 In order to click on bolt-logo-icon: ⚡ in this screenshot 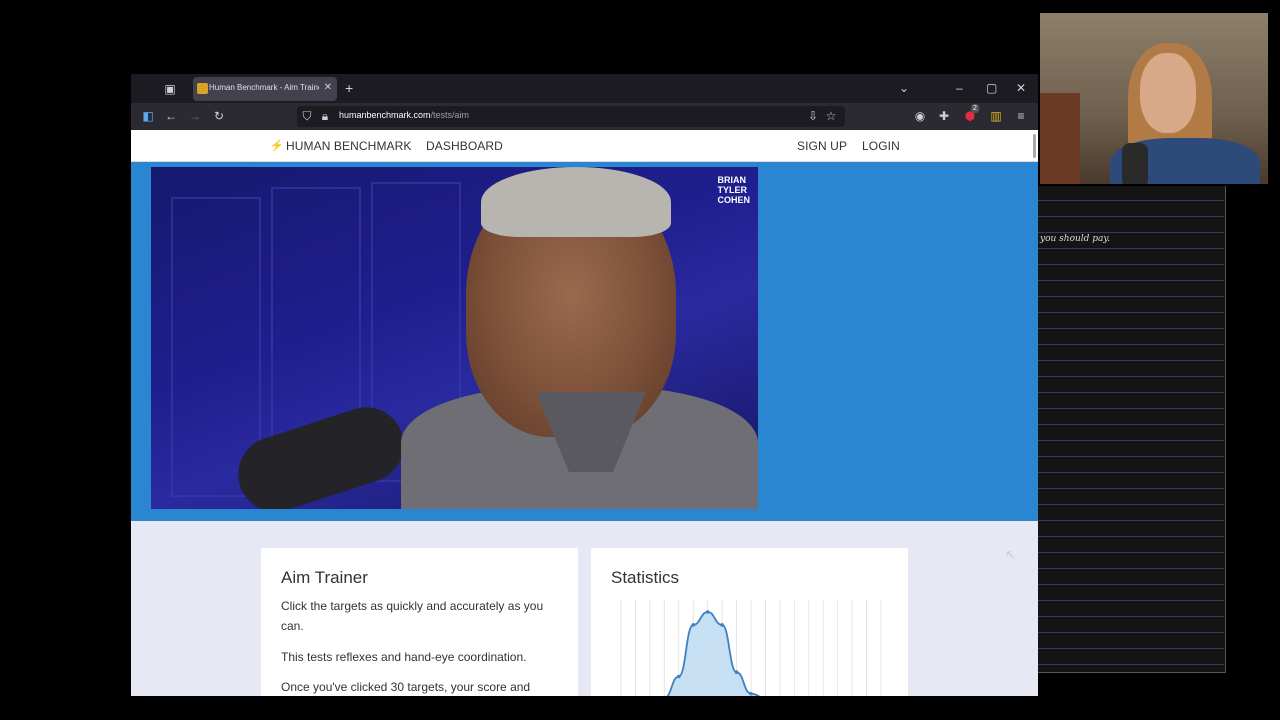, I will do `click(277, 146)`.